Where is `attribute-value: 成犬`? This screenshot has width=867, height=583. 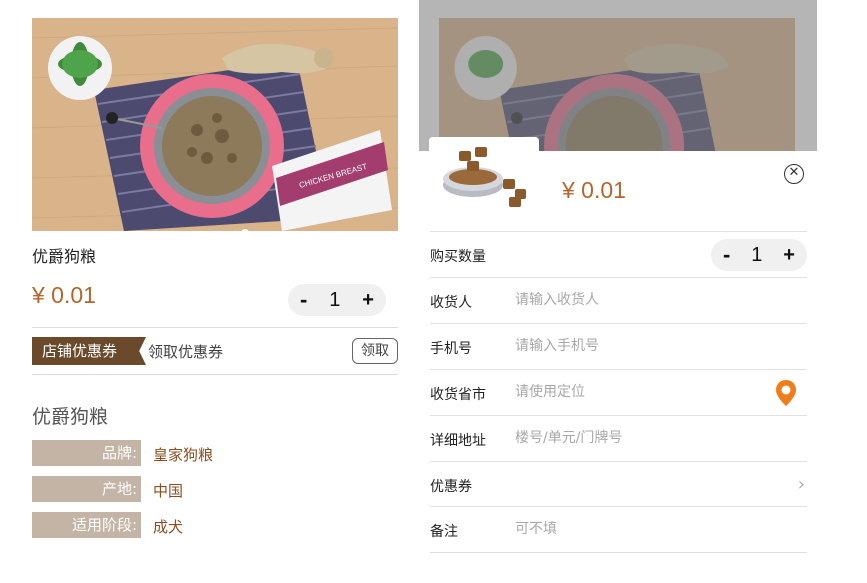 attribute-value: 成犬 is located at coordinates (168, 527).